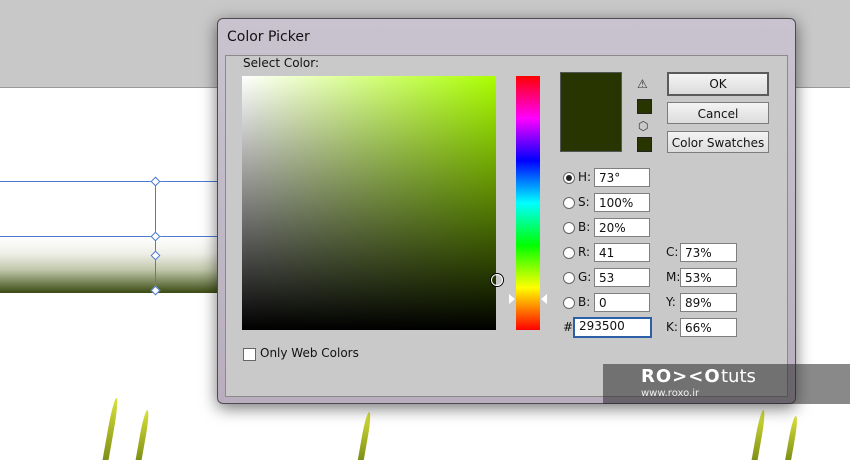 The image size is (850, 460). I want to click on only-web-colors-checkbox, so click(249, 354).